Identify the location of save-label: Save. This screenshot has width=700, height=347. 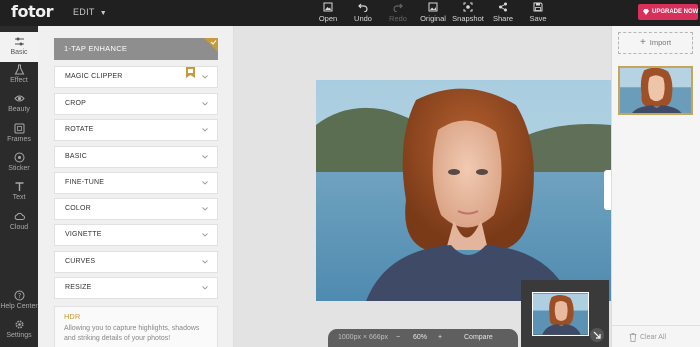
(538, 18).